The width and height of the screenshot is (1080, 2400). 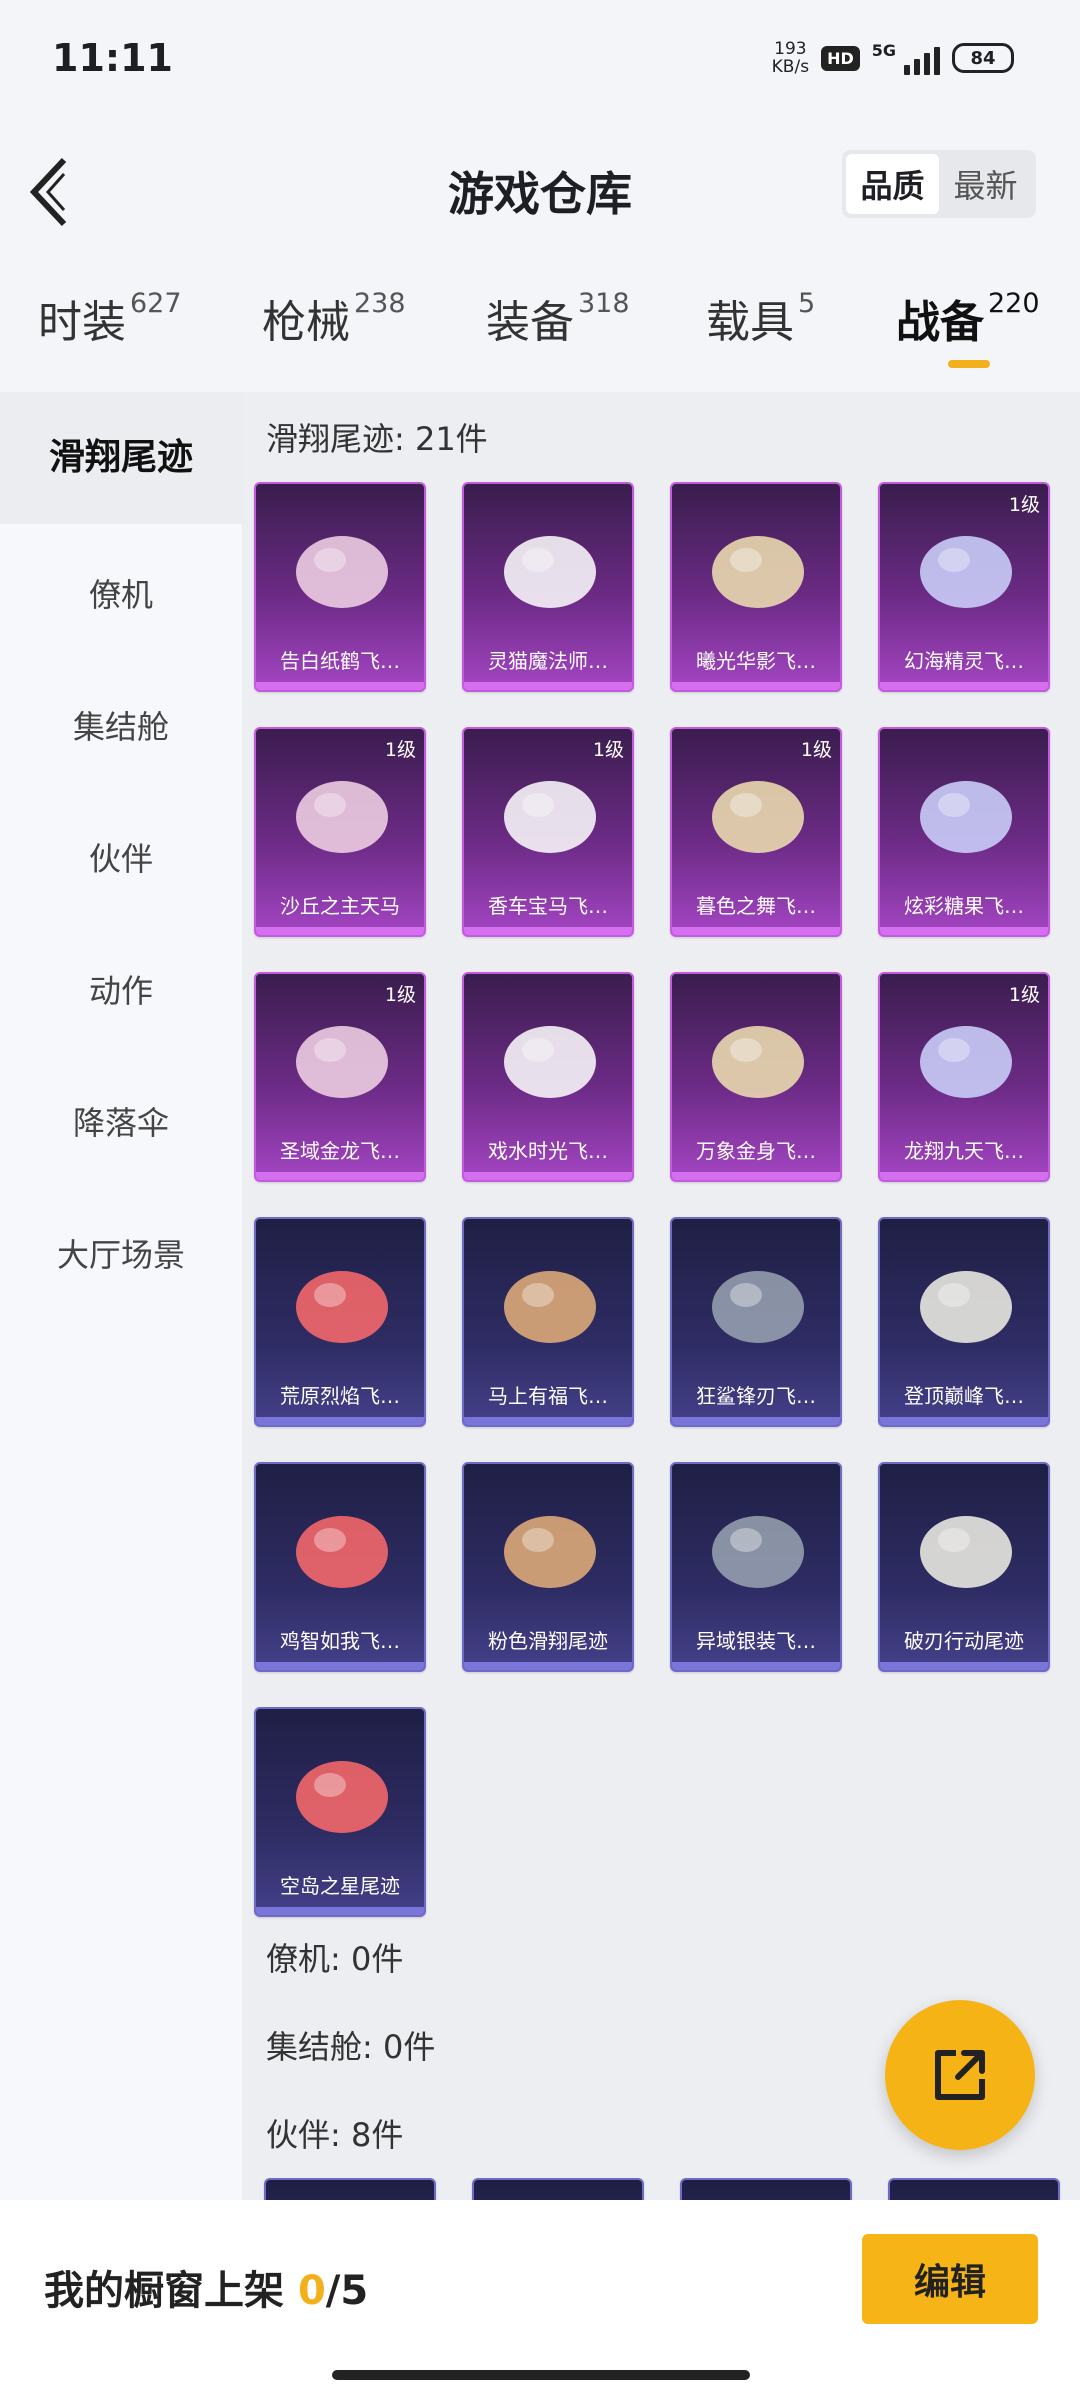 I want to click on section-title-glide-trail: 滑翔尾迹: 21件, so click(x=377, y=439).